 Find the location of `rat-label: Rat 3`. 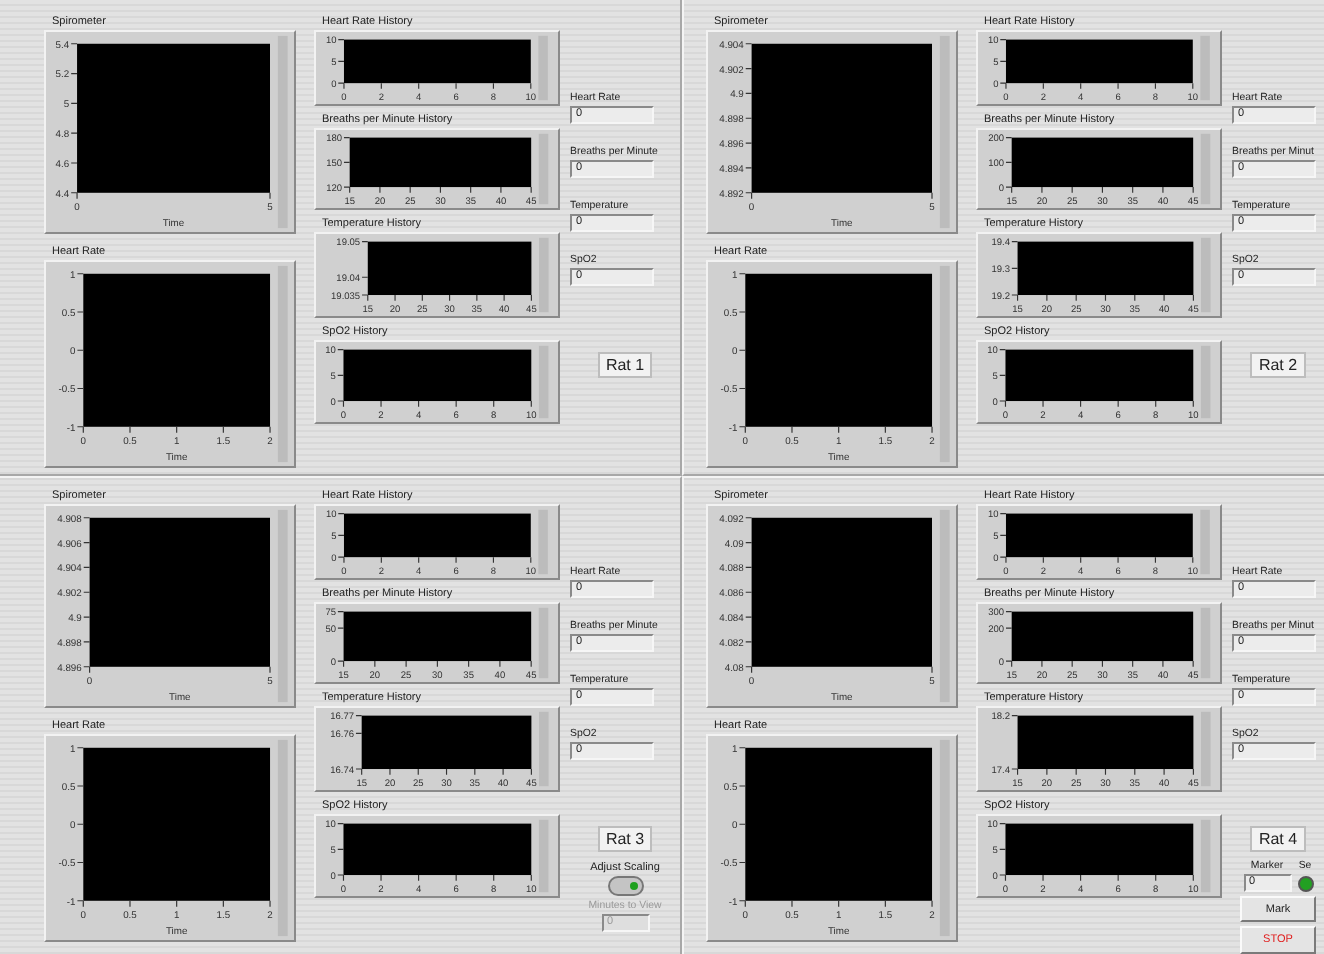

rat-label: Rat 3 is located at coordinates (625, 839).